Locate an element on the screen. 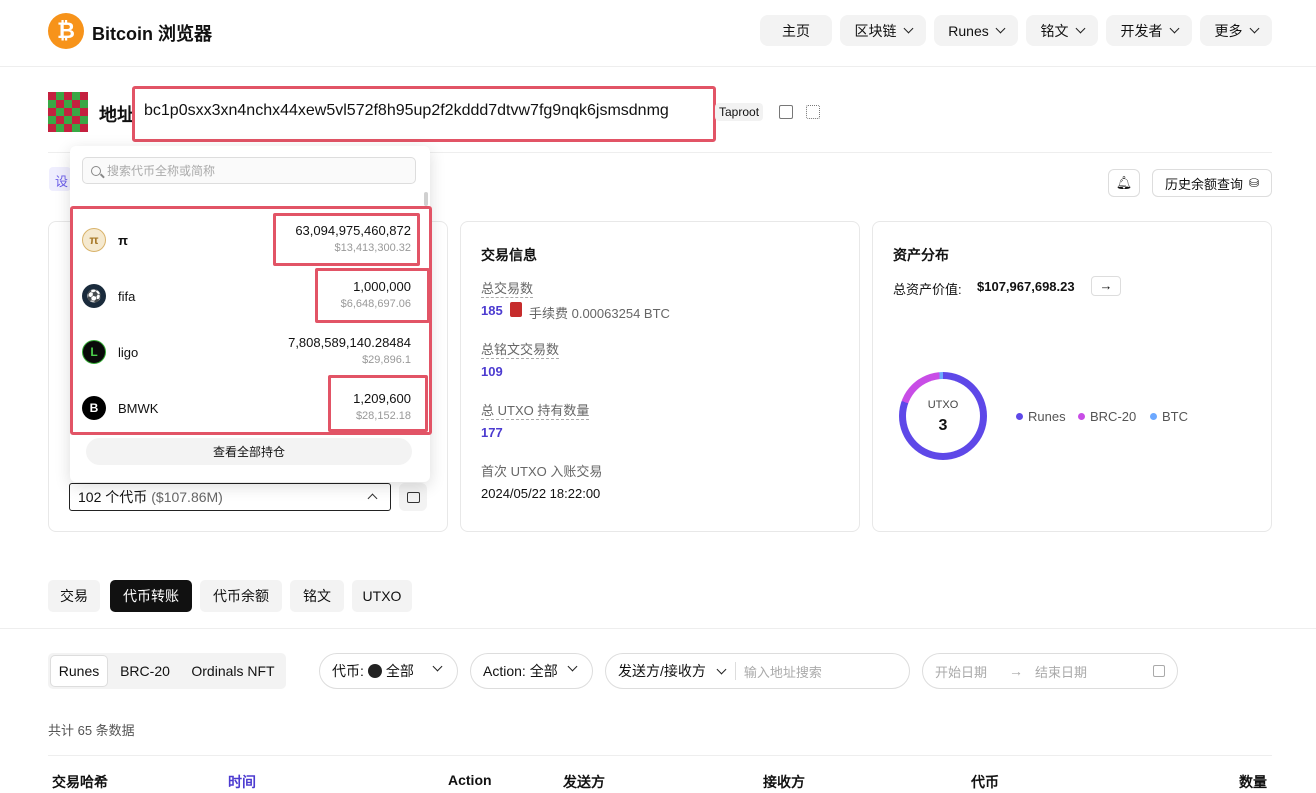 The height and width of the screenshot is (793, 1316). bitcoin-logo-icon: ₿ is located at coordinates (66, 31).